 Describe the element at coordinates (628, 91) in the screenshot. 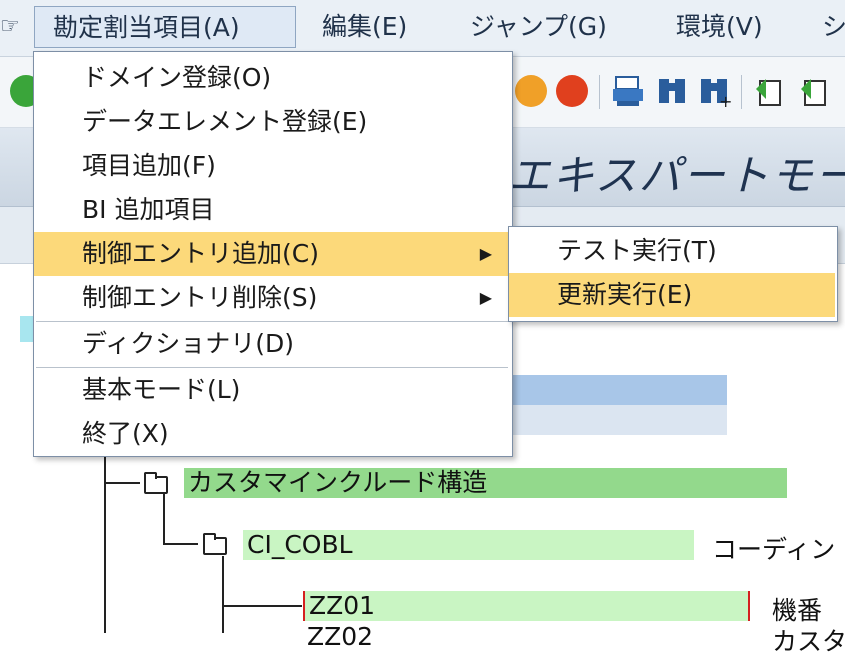

I see `print-icon` at that location.